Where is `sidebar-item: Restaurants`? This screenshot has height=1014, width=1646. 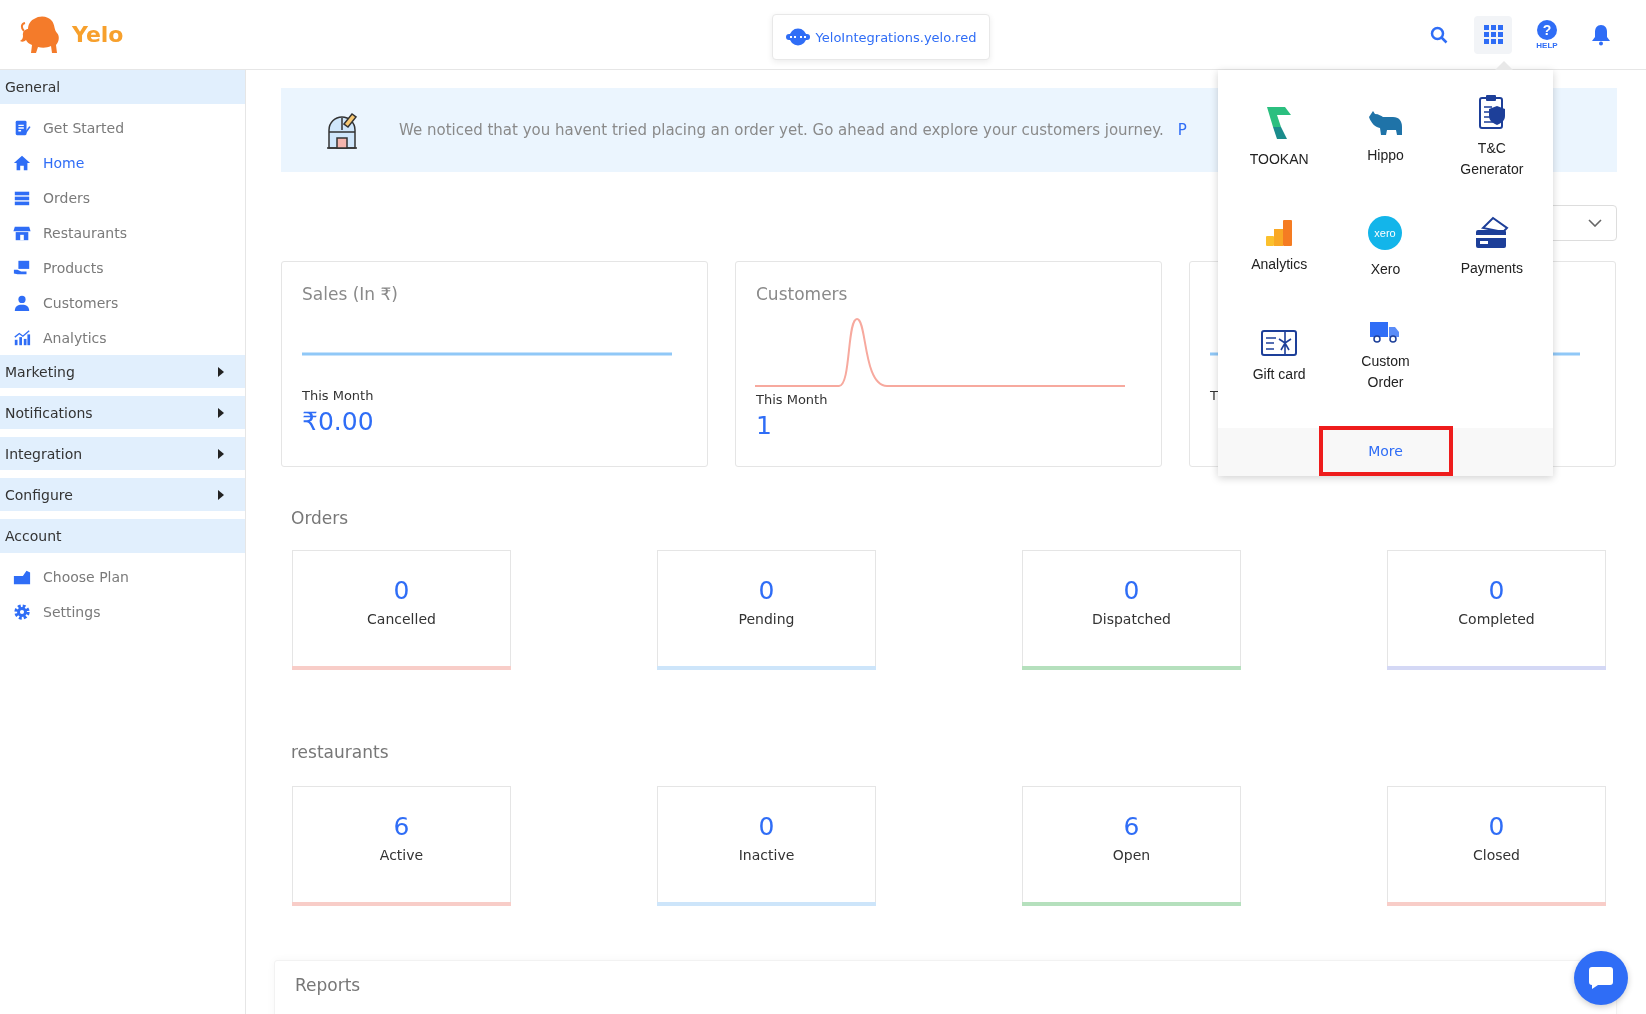
sidebar-item: Restaurants is located at coordinates (63, 232).